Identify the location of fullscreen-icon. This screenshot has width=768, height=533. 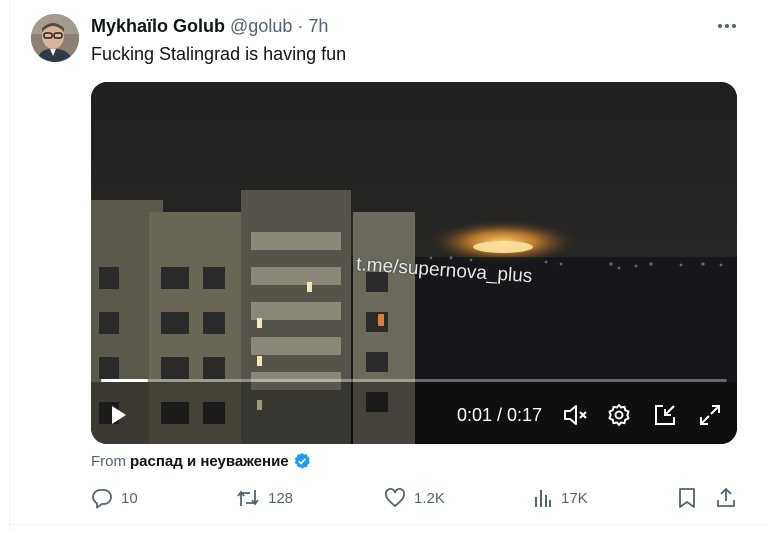
(710, 415).